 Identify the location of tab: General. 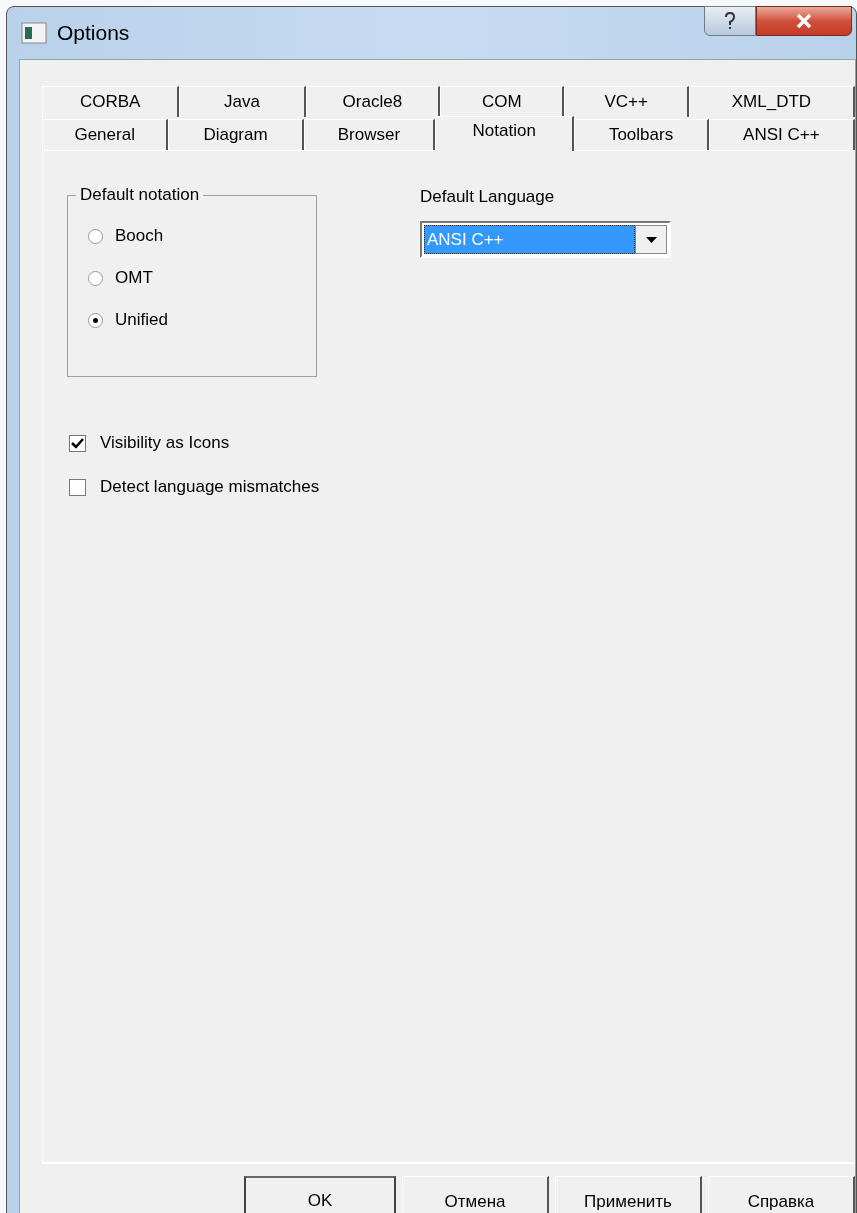
(105, 134).